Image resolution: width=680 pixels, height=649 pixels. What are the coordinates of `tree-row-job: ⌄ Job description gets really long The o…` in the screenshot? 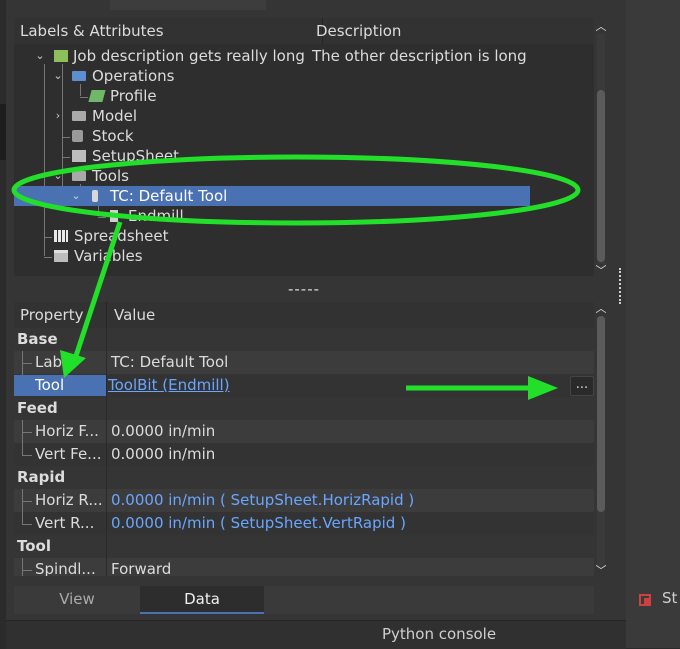 It's located at (304, 56).